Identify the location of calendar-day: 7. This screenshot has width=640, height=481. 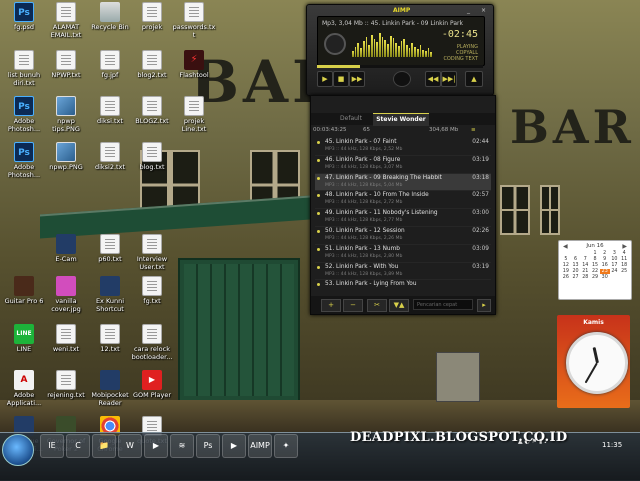
(585, 259).